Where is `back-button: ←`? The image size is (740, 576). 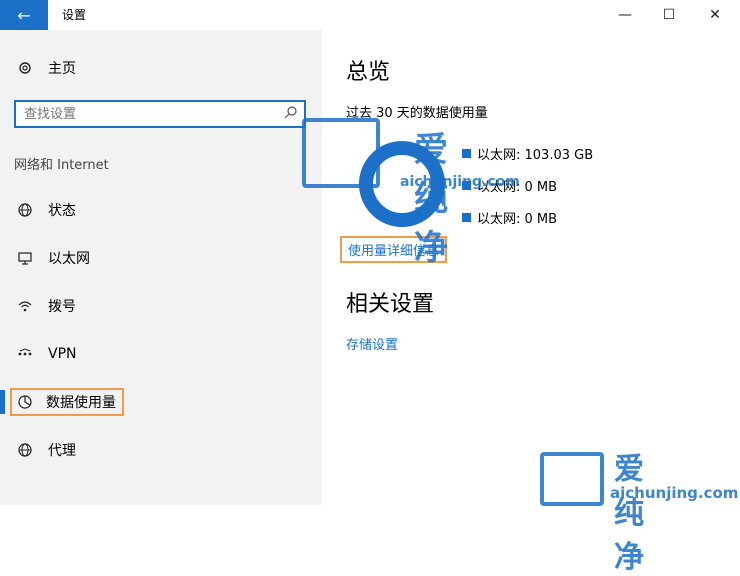
back-button: ← is located at coordinates (24, 15).